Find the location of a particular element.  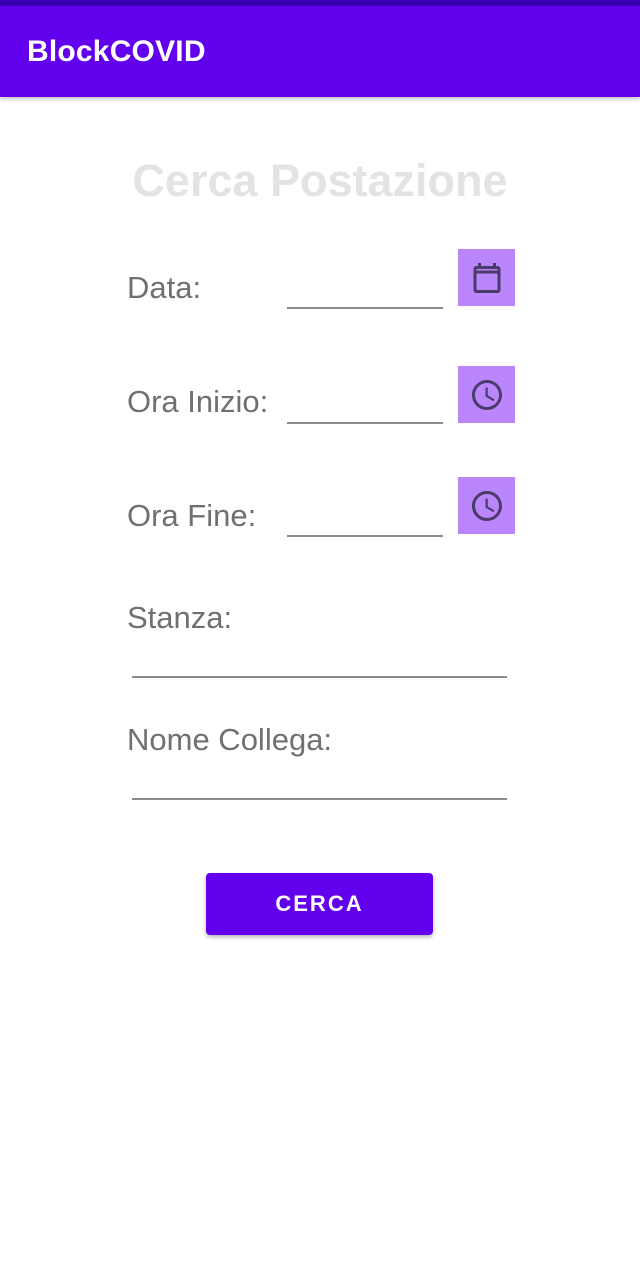

date-label: Data: is located at coordinates (164, 287).